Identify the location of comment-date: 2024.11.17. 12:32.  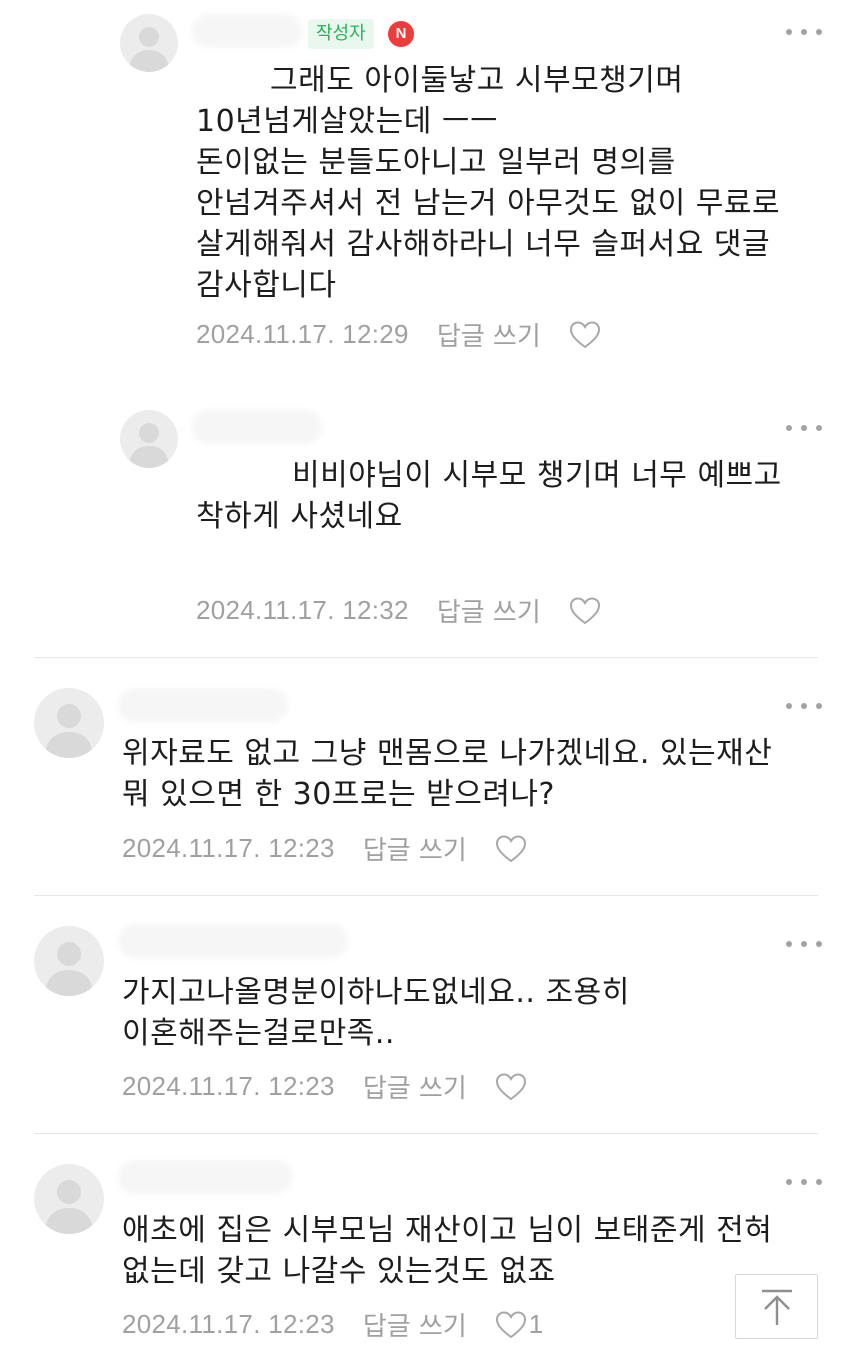
(302, 610).